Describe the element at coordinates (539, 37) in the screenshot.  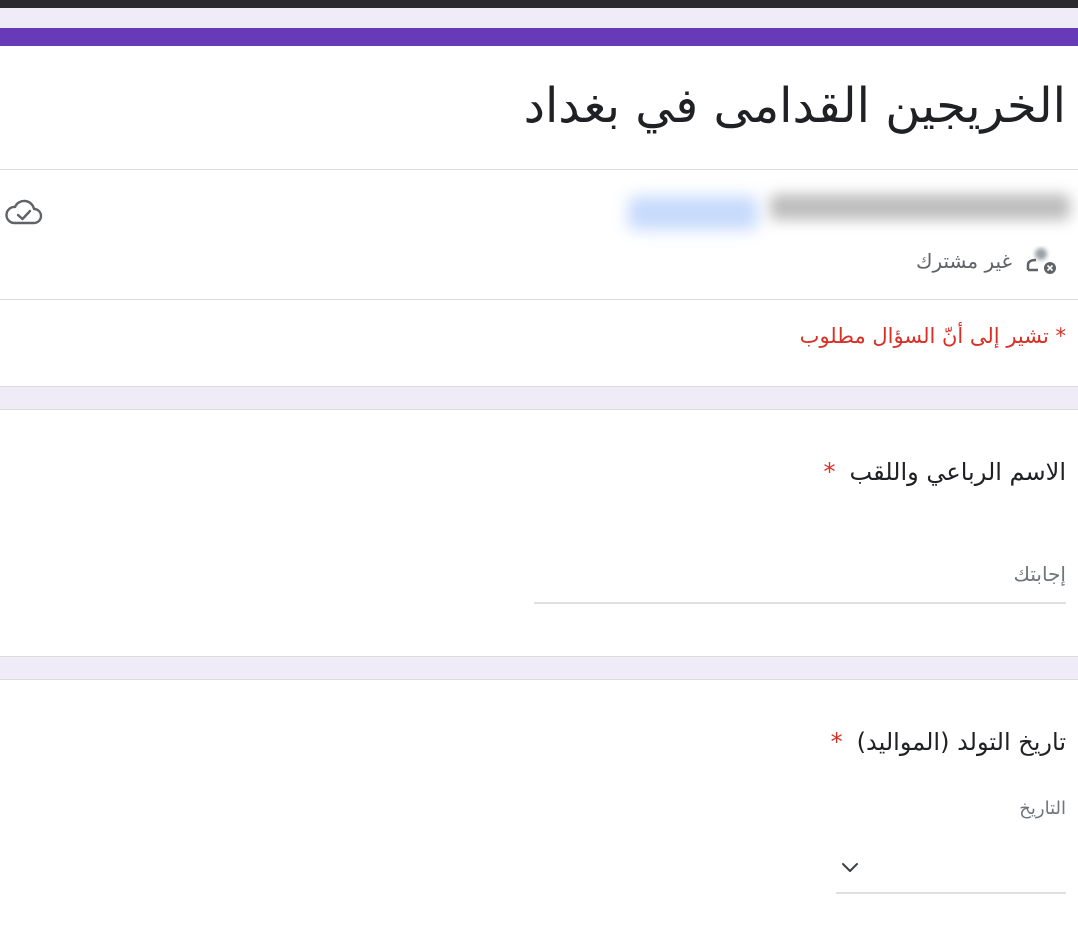
I see `form-accent-bar` at that location.